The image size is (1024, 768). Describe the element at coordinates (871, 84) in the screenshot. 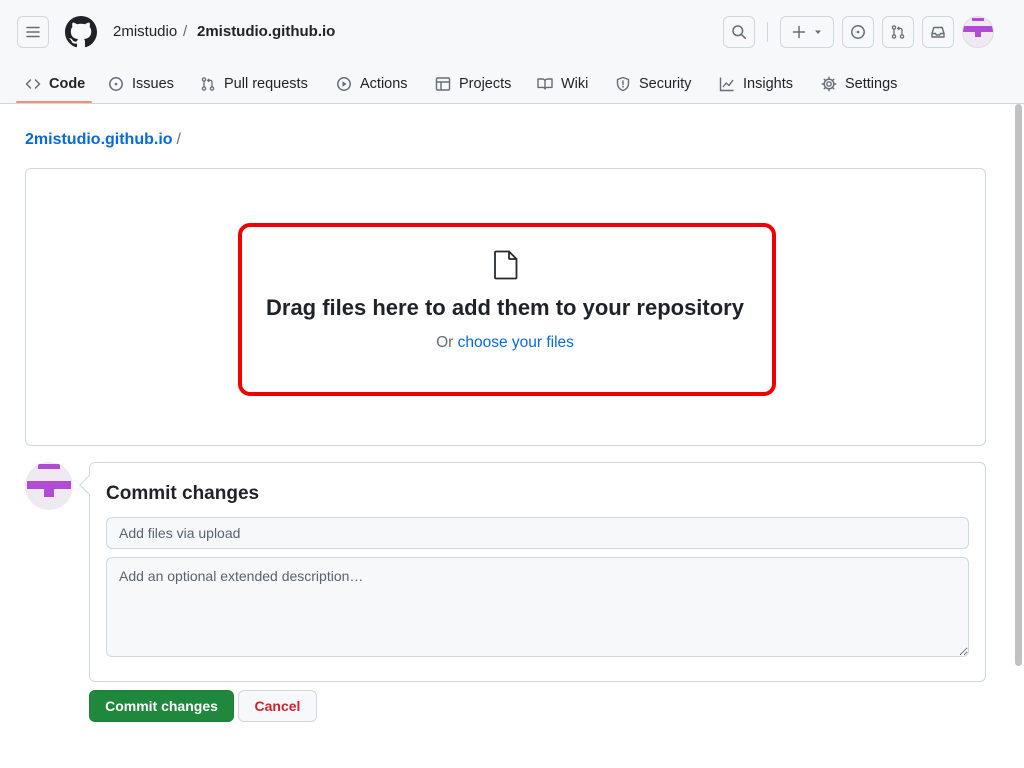

I see `tab-settings-label: Settings` at that location.